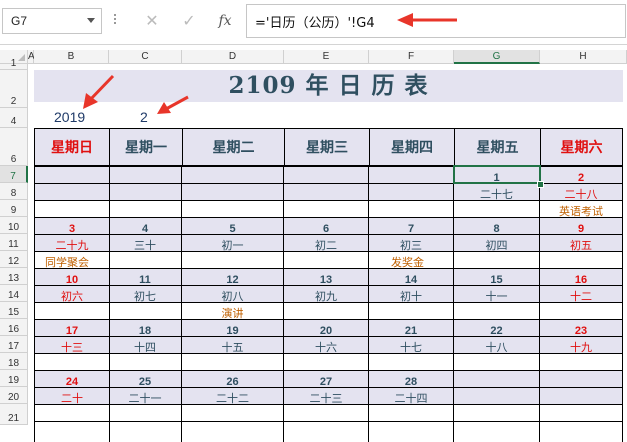  I want to click on lunar-date-cell: 二十一, so click(145, 396).